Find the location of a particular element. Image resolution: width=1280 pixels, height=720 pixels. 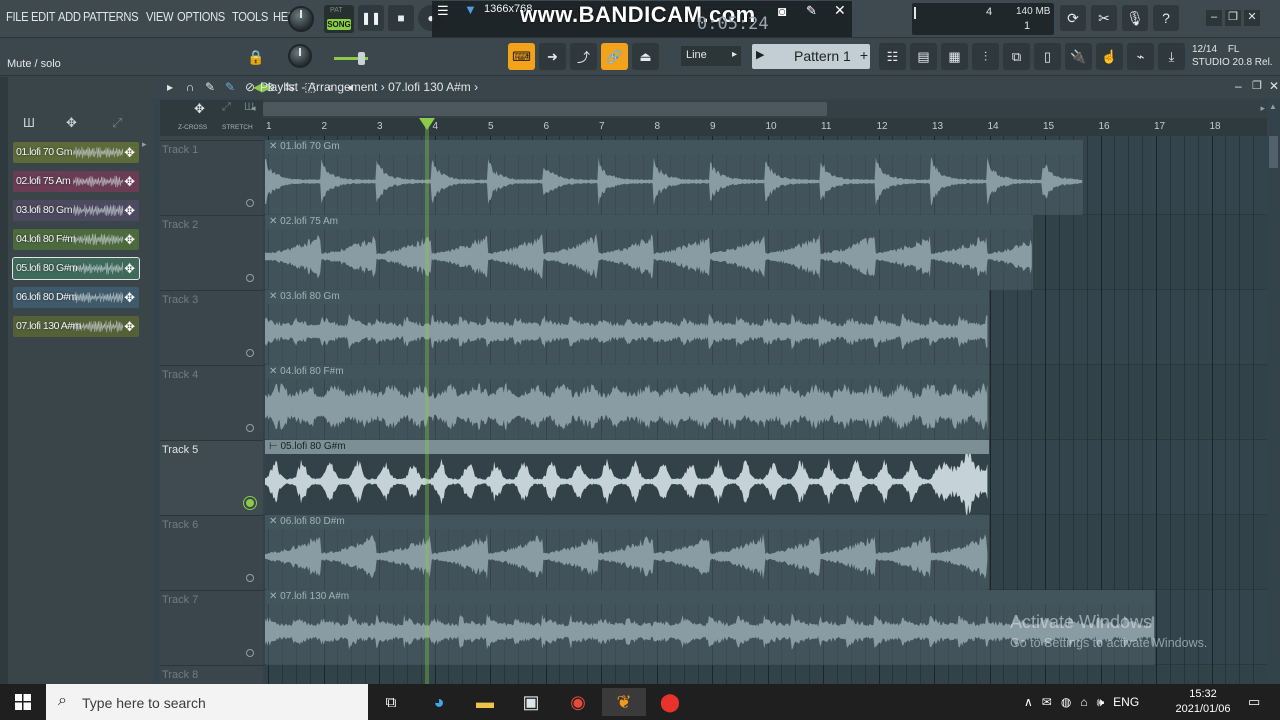

tray-wifi-icon: ⌂ is located at coordinates (1083, 702).